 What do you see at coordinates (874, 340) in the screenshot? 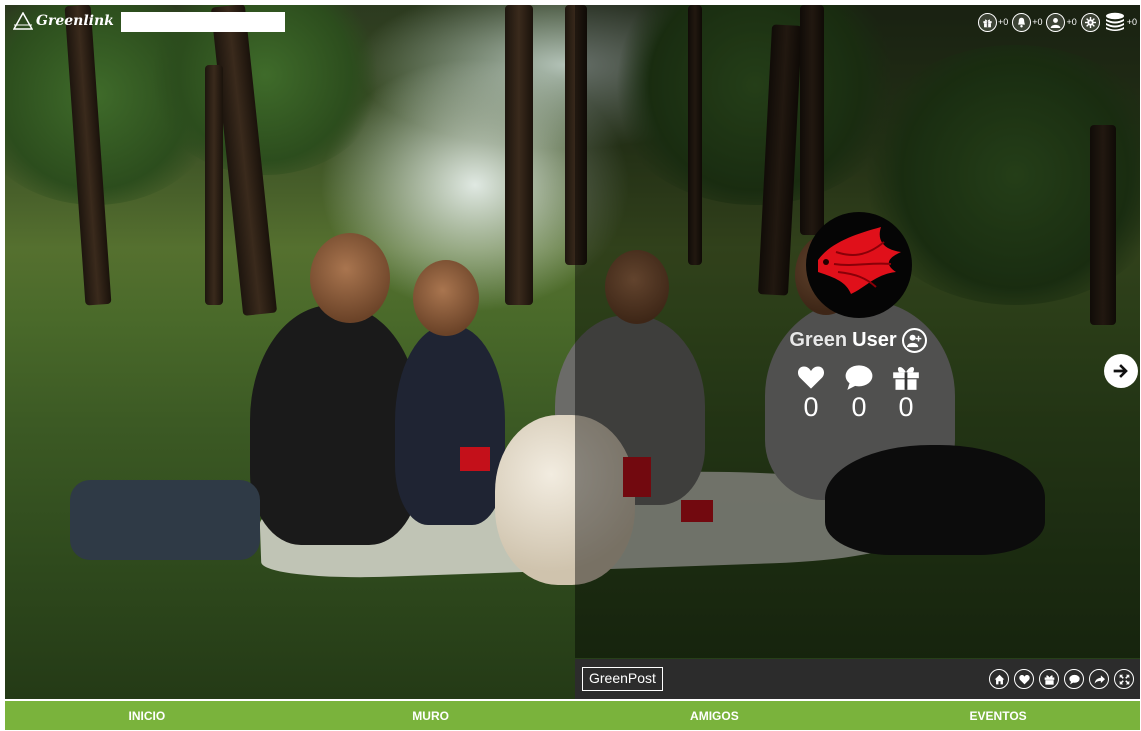
I see `username-last: User` at bounding box center [874, 340].